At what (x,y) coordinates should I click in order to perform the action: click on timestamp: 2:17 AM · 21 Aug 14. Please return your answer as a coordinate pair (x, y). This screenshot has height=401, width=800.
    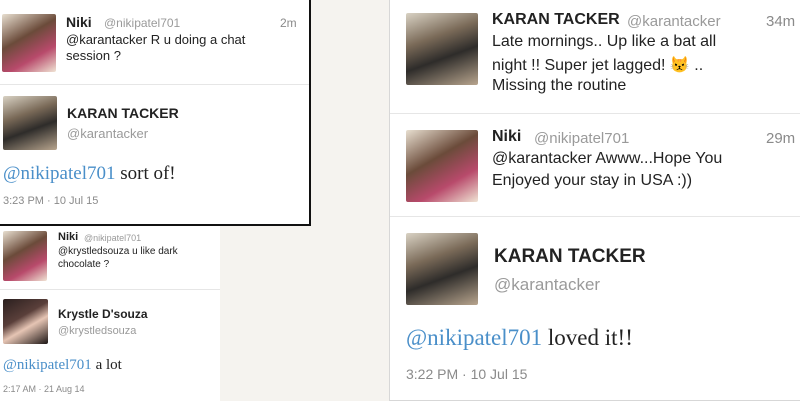
    Looking at the image, I should click on (44, 389).